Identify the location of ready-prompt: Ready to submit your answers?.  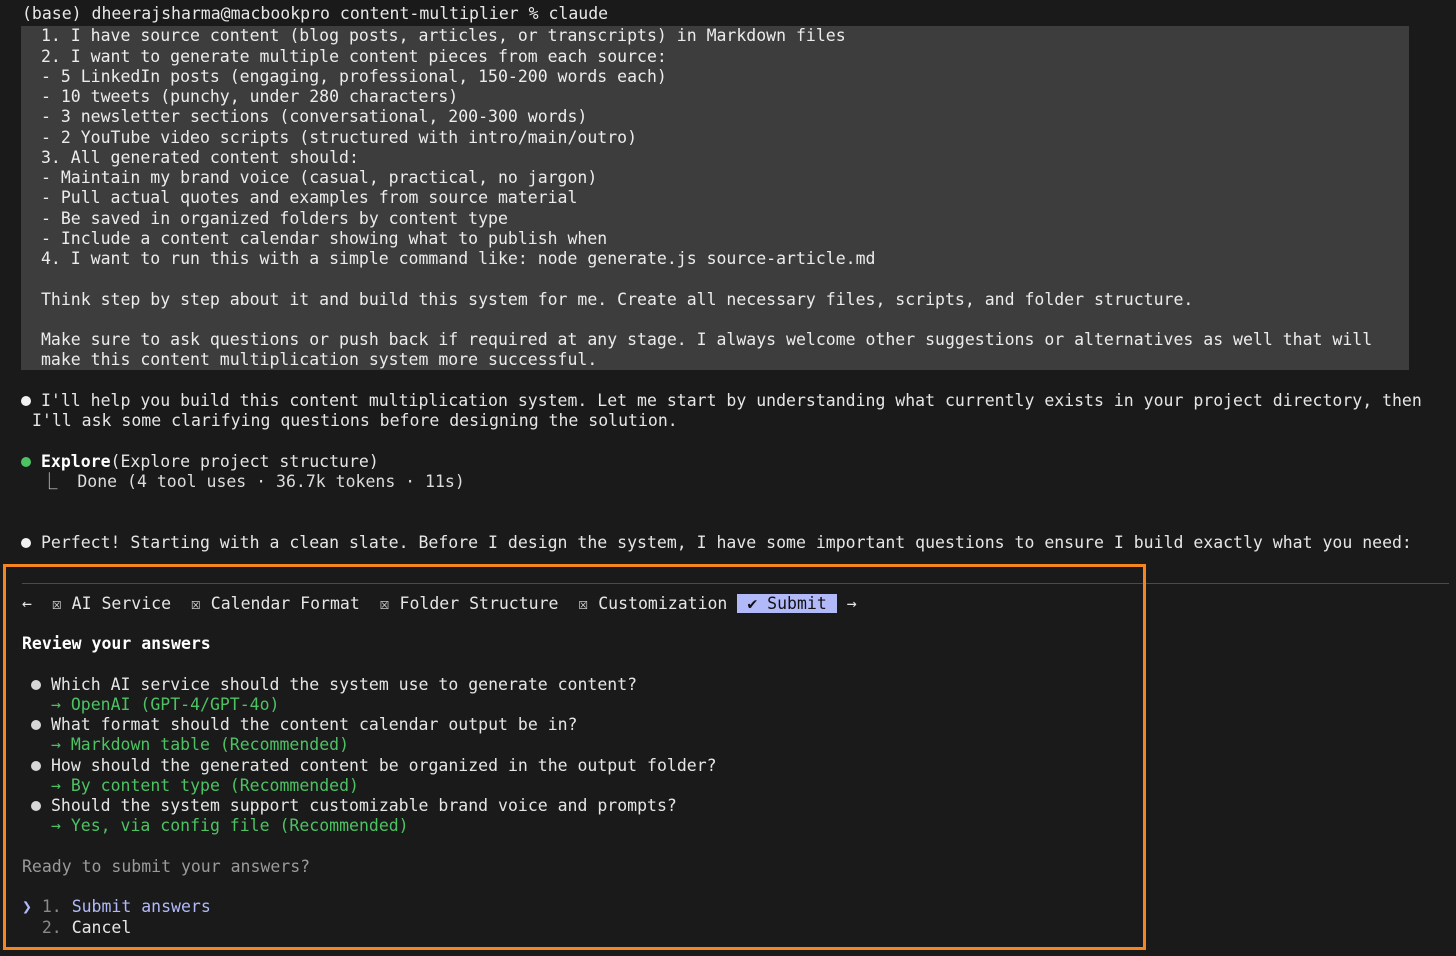
(166, 866).